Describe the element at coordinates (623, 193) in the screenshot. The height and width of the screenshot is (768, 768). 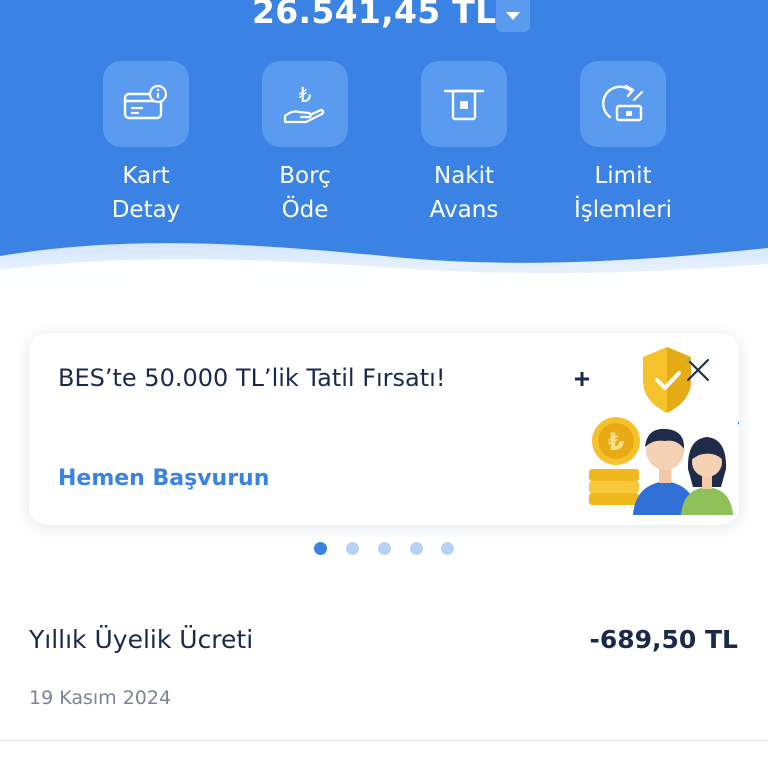
I see `limit-islemleri-label: Limit İşlemleri` at that location.